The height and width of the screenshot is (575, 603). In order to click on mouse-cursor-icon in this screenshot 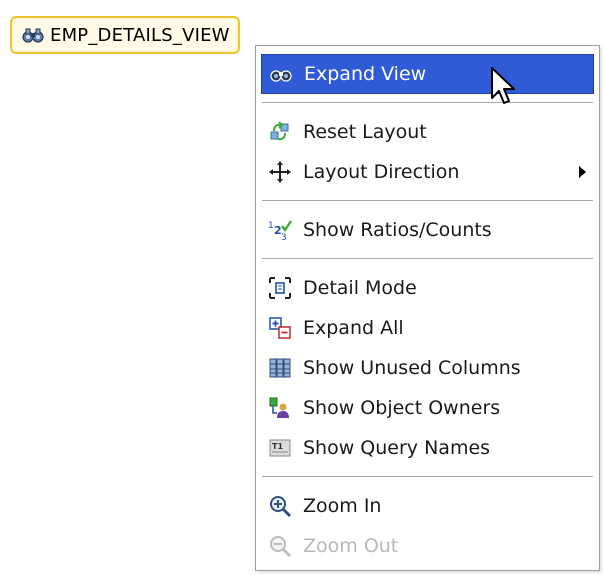, I will do `click(505, 88)`.